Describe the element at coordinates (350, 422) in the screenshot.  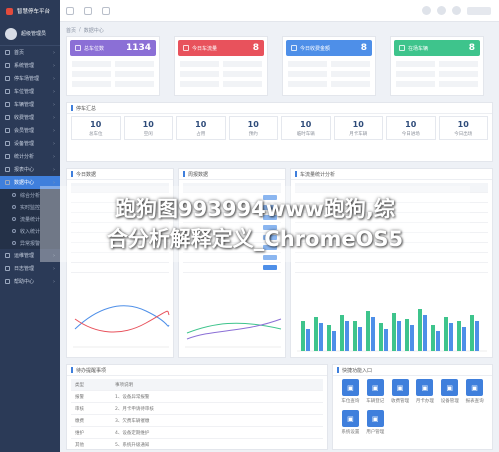
I see `quick-action-button: ▣ 系统设置` at that location.